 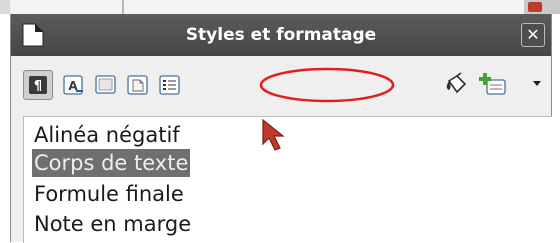 What do you see at coordinates (5, 7) in the screenshot?
I see `background-edge` at bounding box center [5, 7].